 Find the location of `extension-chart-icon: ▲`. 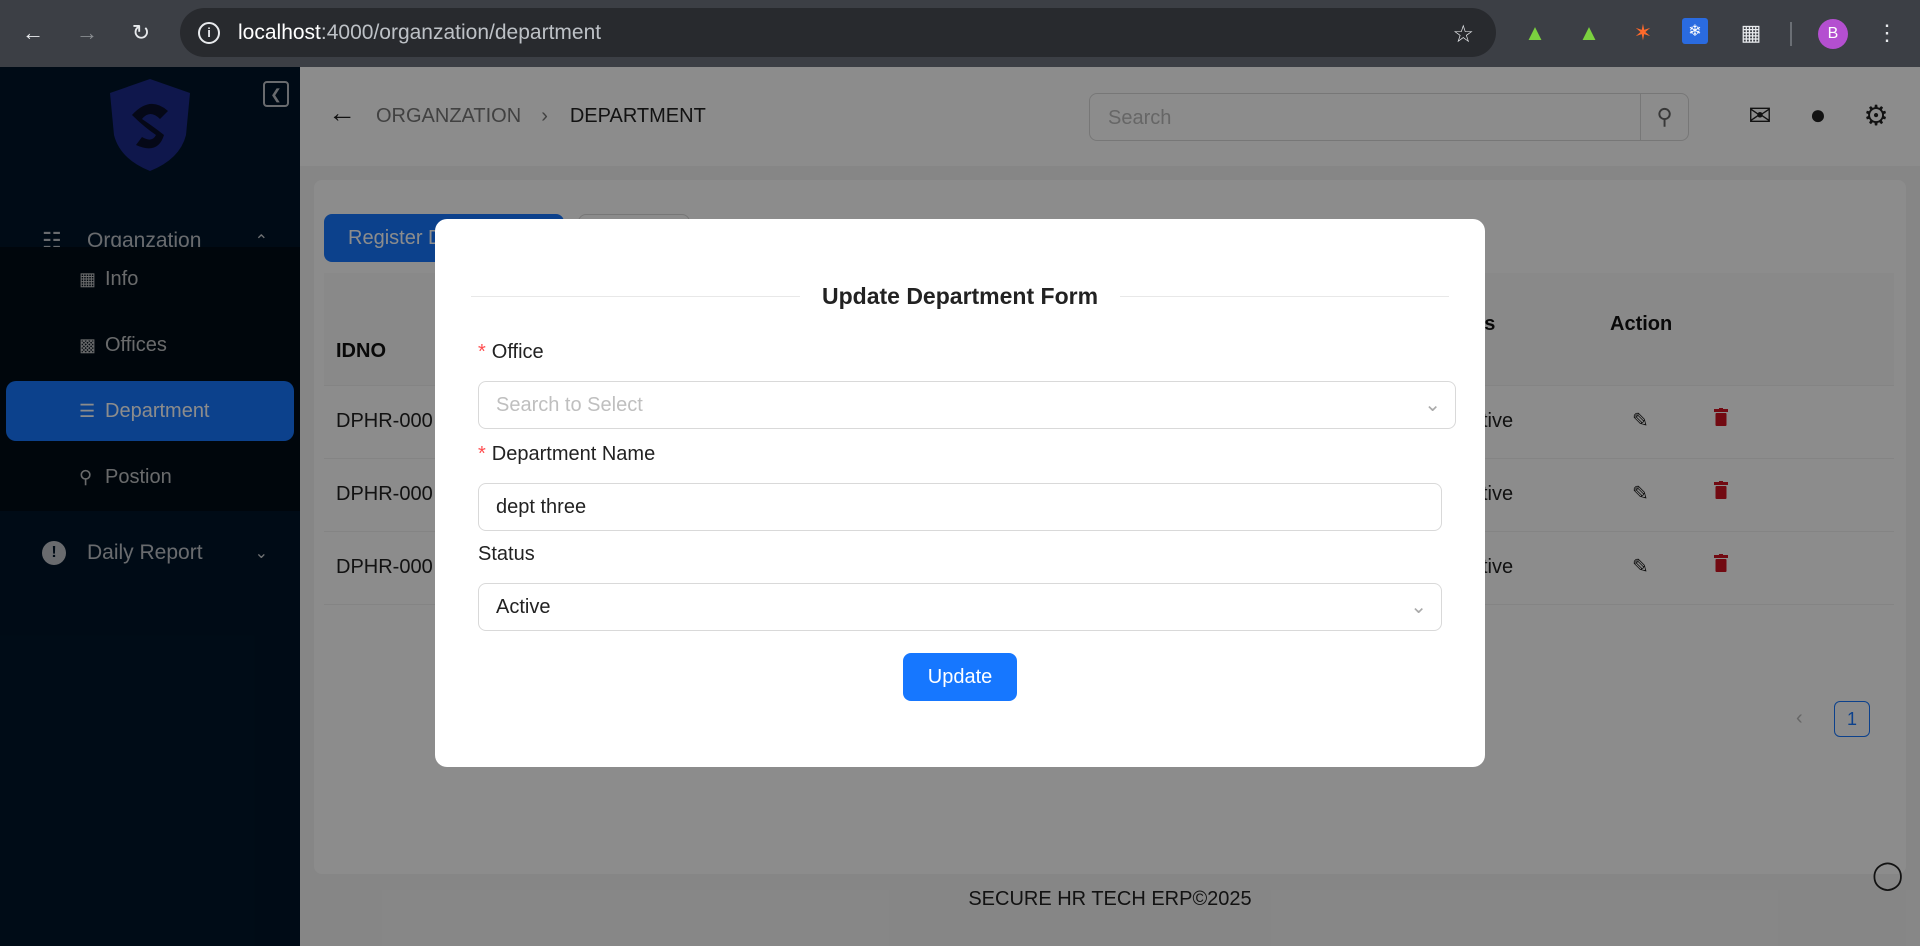

extension-chart-icon: ▲ is located at coordinates (1535, 33).